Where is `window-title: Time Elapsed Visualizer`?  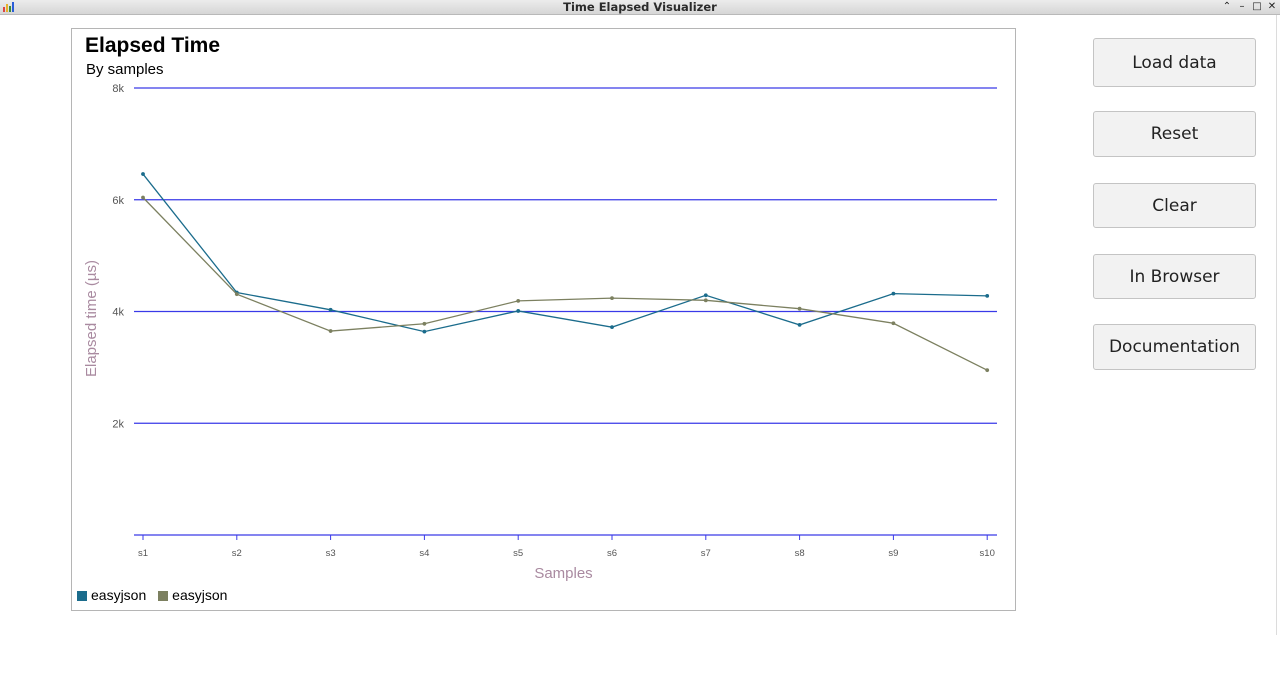 window-title: Time Elapsed Visualizer is located at coordinates (640, 7).